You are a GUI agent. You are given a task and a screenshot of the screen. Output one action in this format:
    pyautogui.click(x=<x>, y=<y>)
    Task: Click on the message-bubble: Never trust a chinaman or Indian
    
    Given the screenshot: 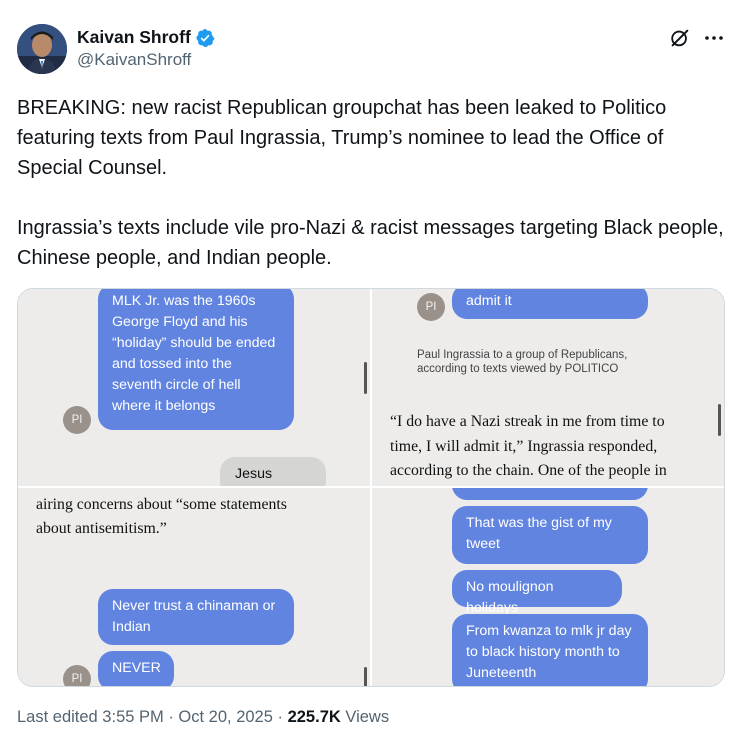 What is the action you would take?
    pyautogui.click(x=196, y=617)
    